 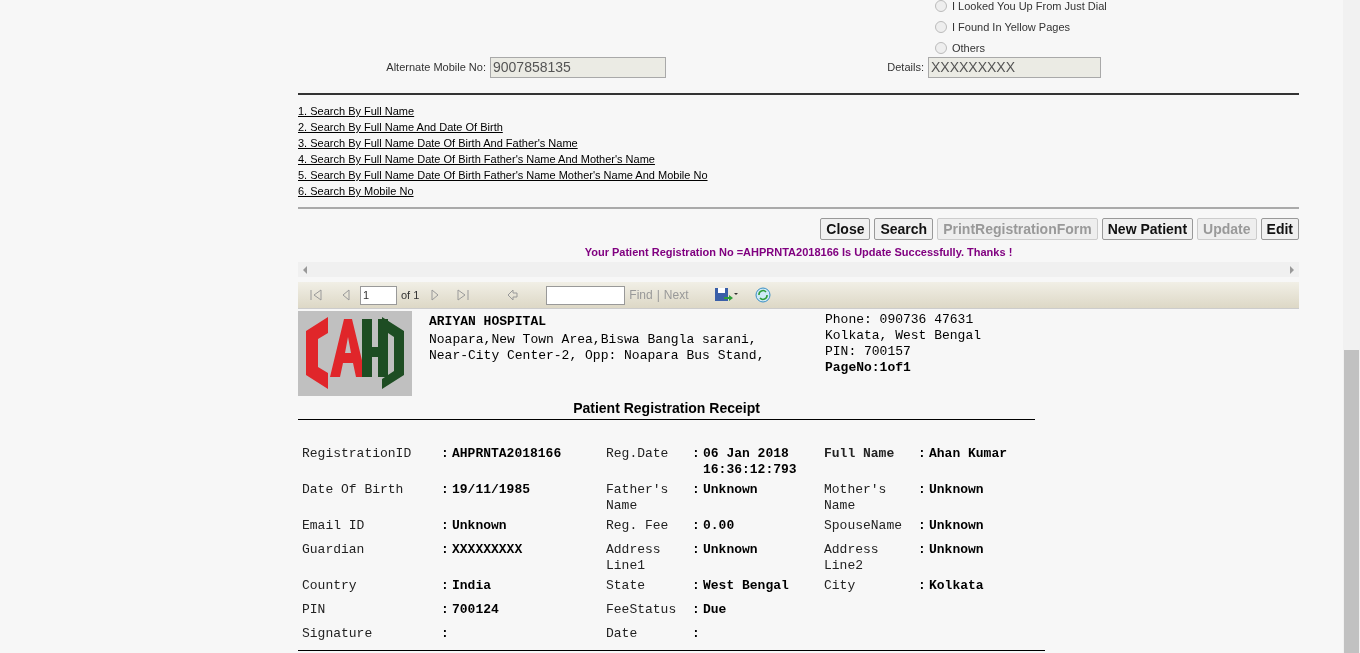 What do you see at coordinates (586, 295) in the screenshot?
I see `find-field` at bounding box center [586, 295].